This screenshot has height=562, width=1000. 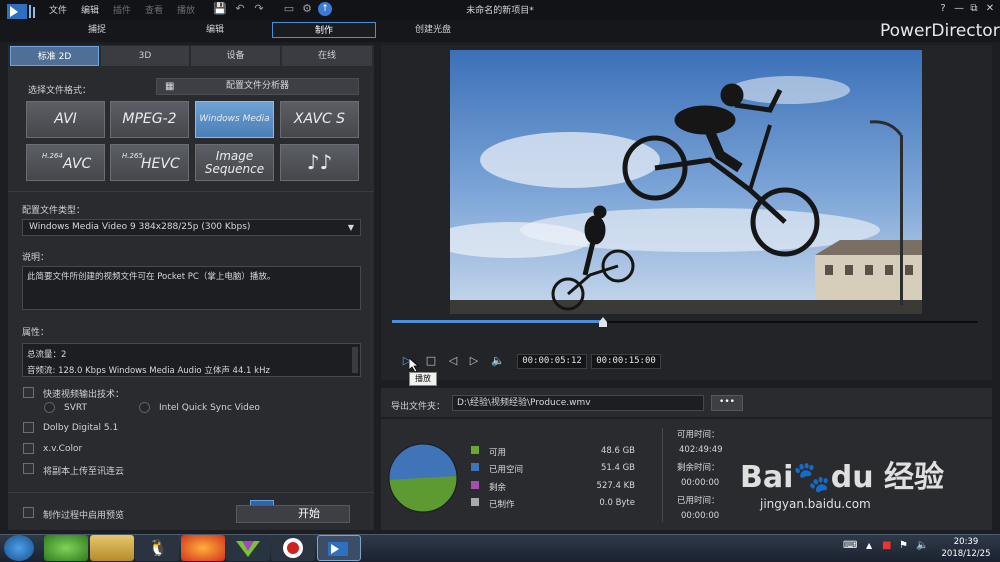 I want to click on taskbar-powerdirector-icon, so click(x=339, y=548).